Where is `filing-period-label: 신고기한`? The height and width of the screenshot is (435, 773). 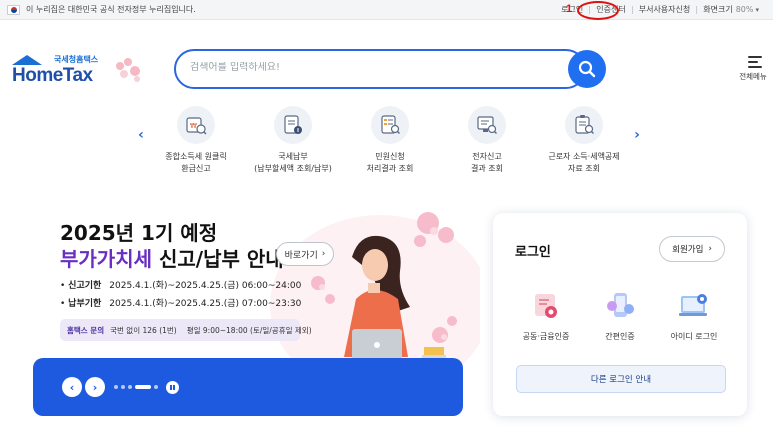 filing-period-label: 신고기한 is located at coordinates (85, 286).